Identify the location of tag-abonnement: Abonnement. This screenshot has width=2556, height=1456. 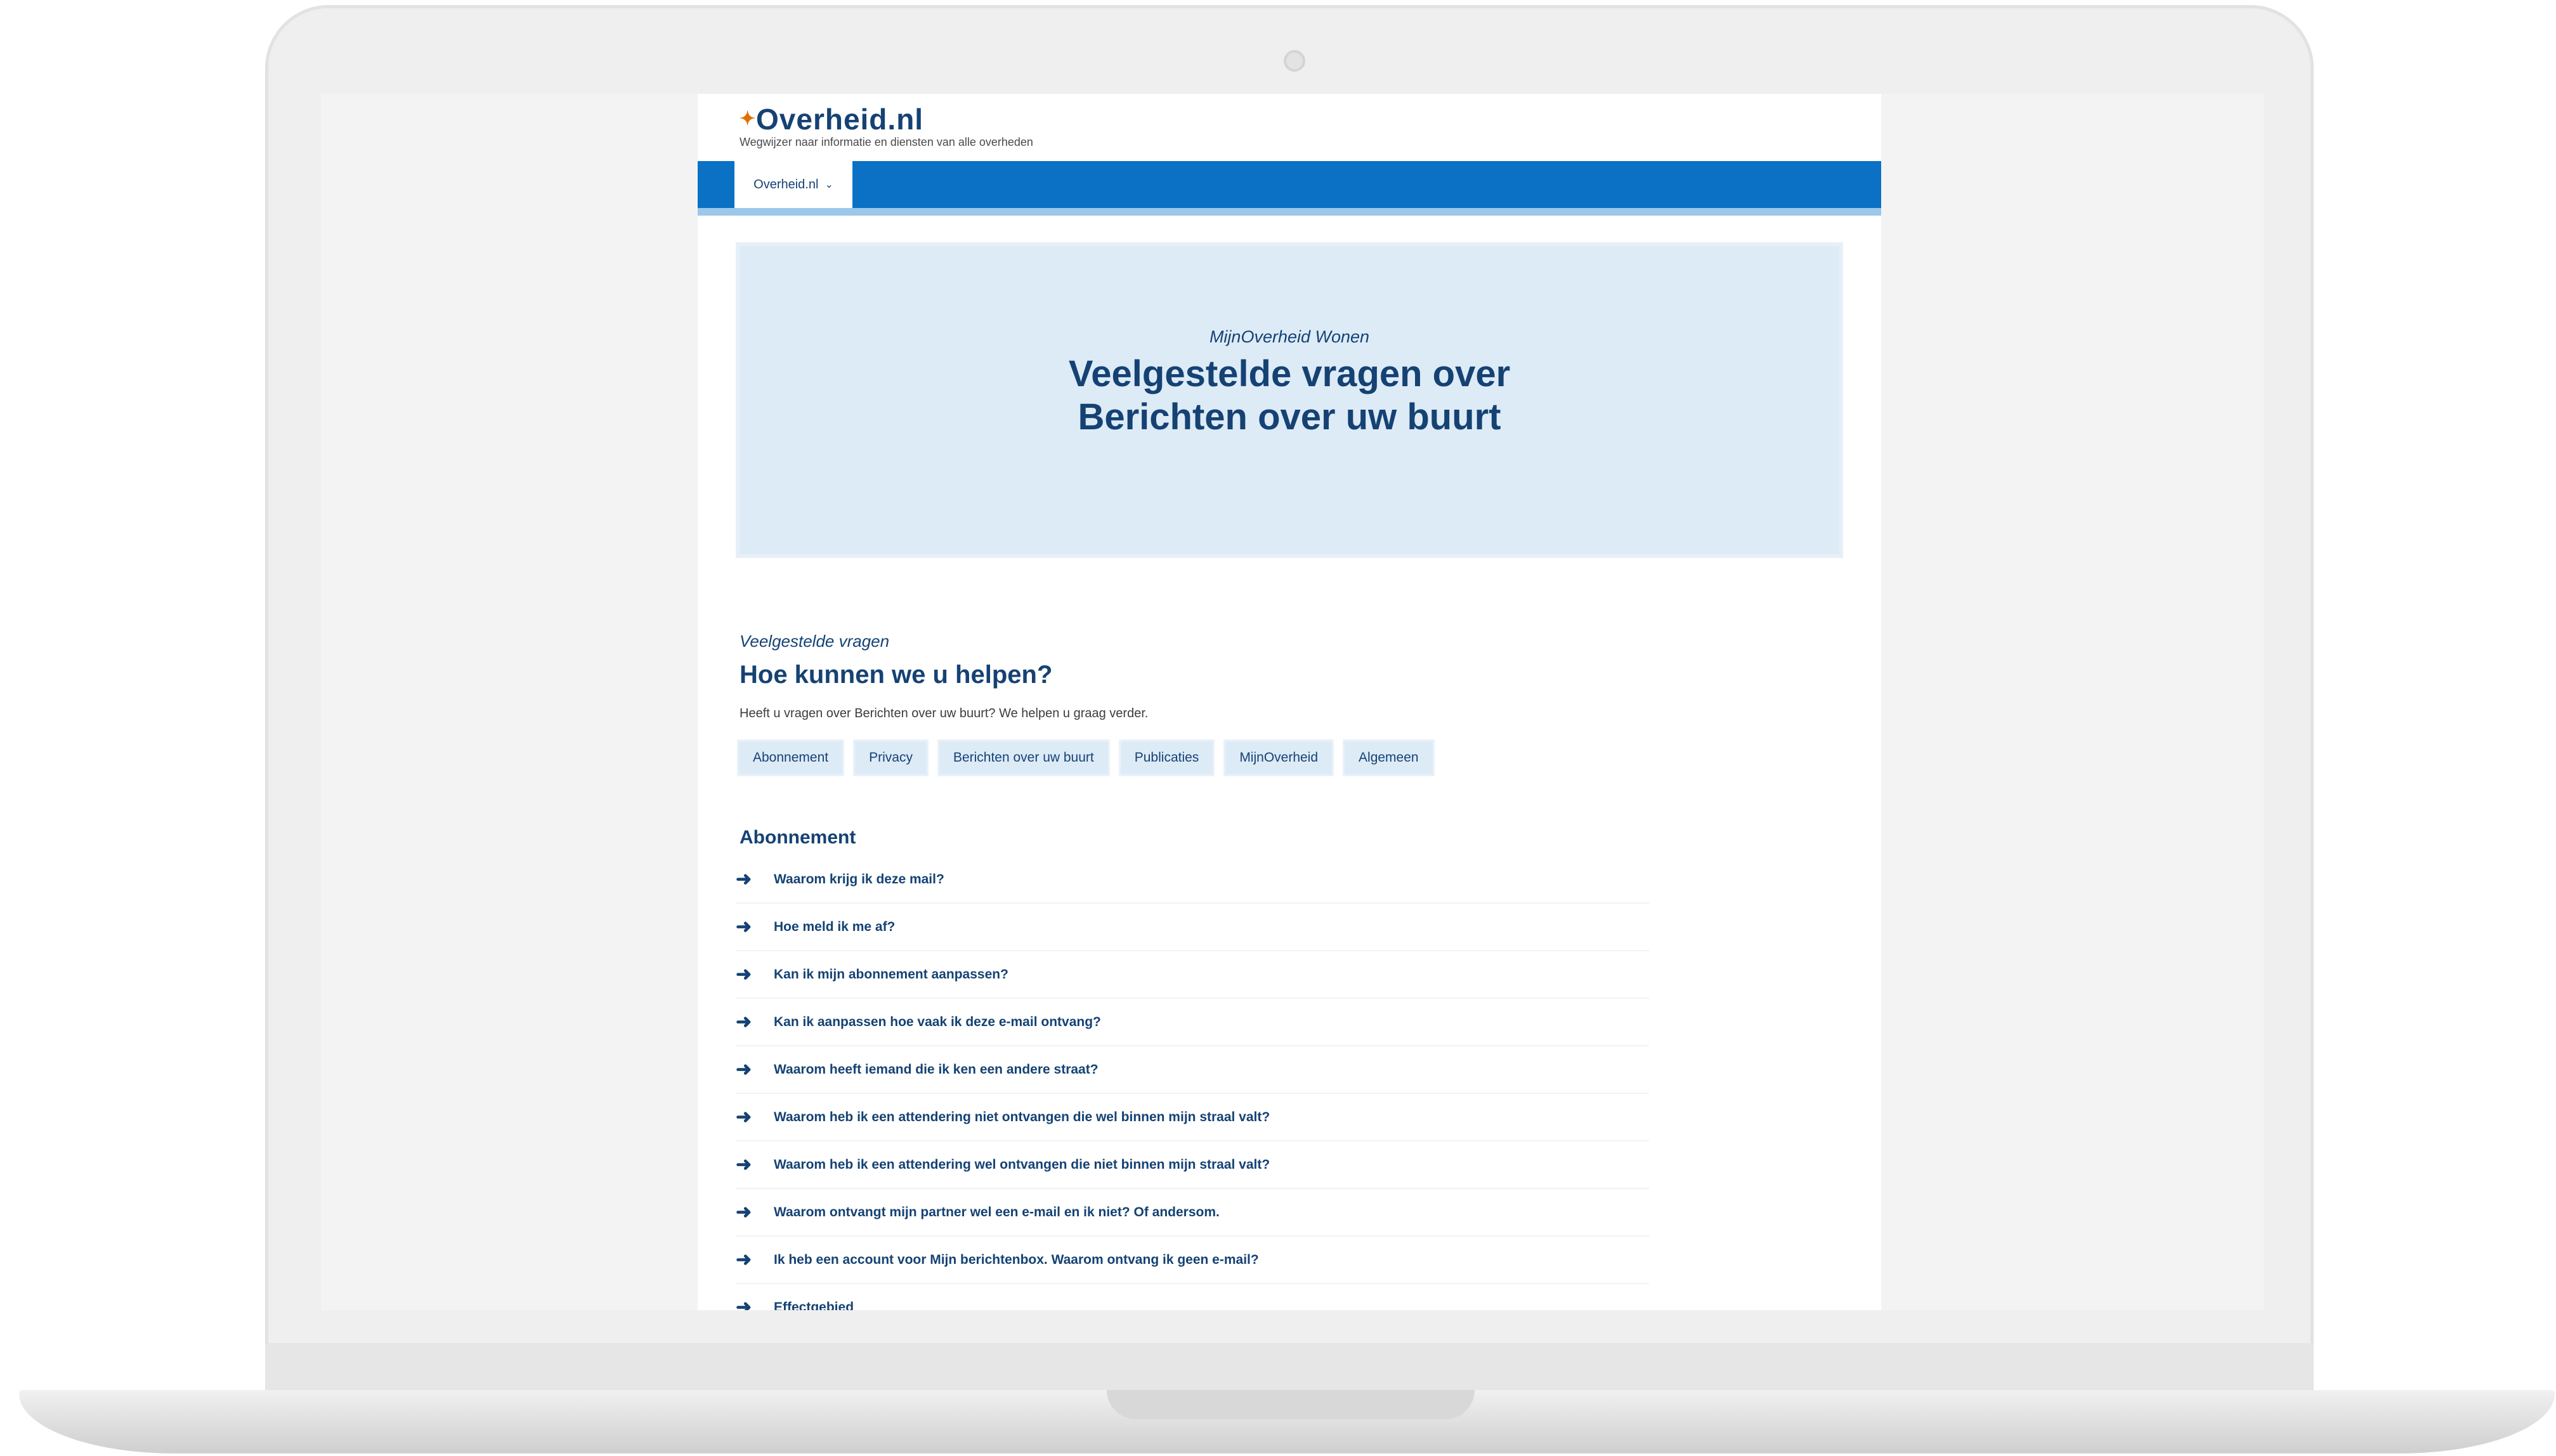
(791, 757).